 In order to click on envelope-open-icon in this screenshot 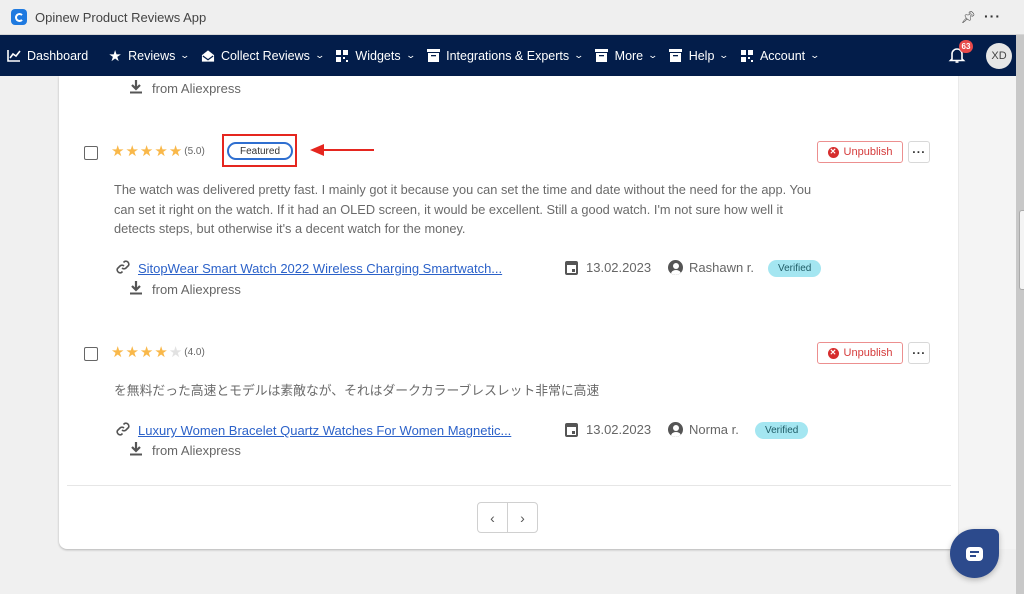, I will do `click(208, 56)`.